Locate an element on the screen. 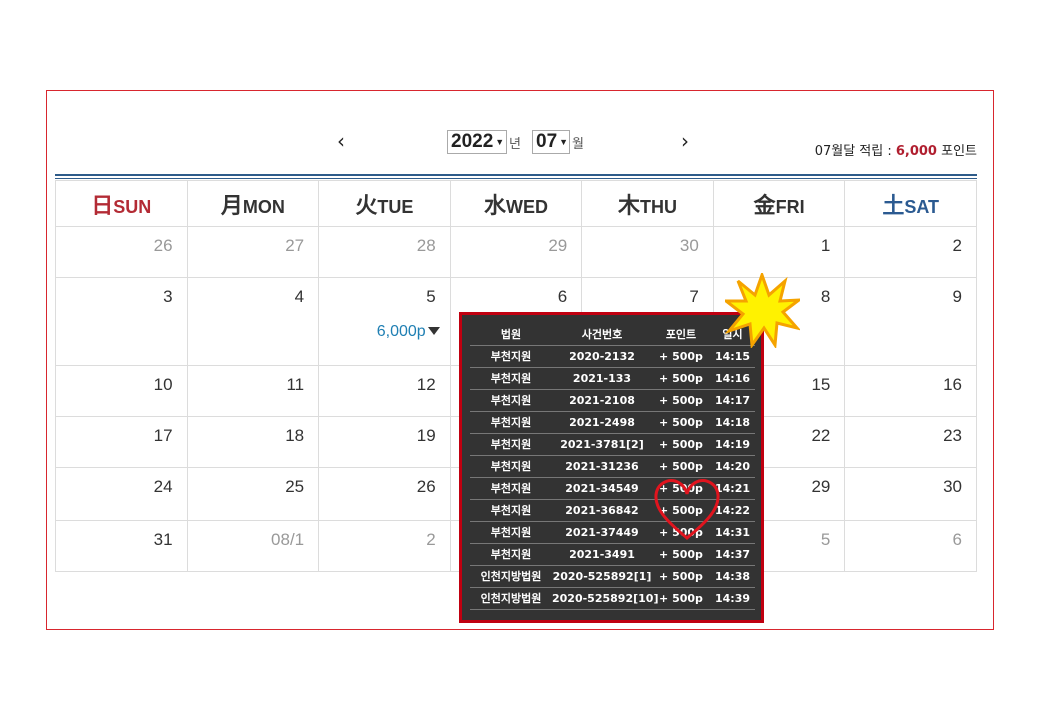 Image resolution: width=1040 pixels, height=720 pixels. table-cell: 14:18 is located at coordinates (732, 422).